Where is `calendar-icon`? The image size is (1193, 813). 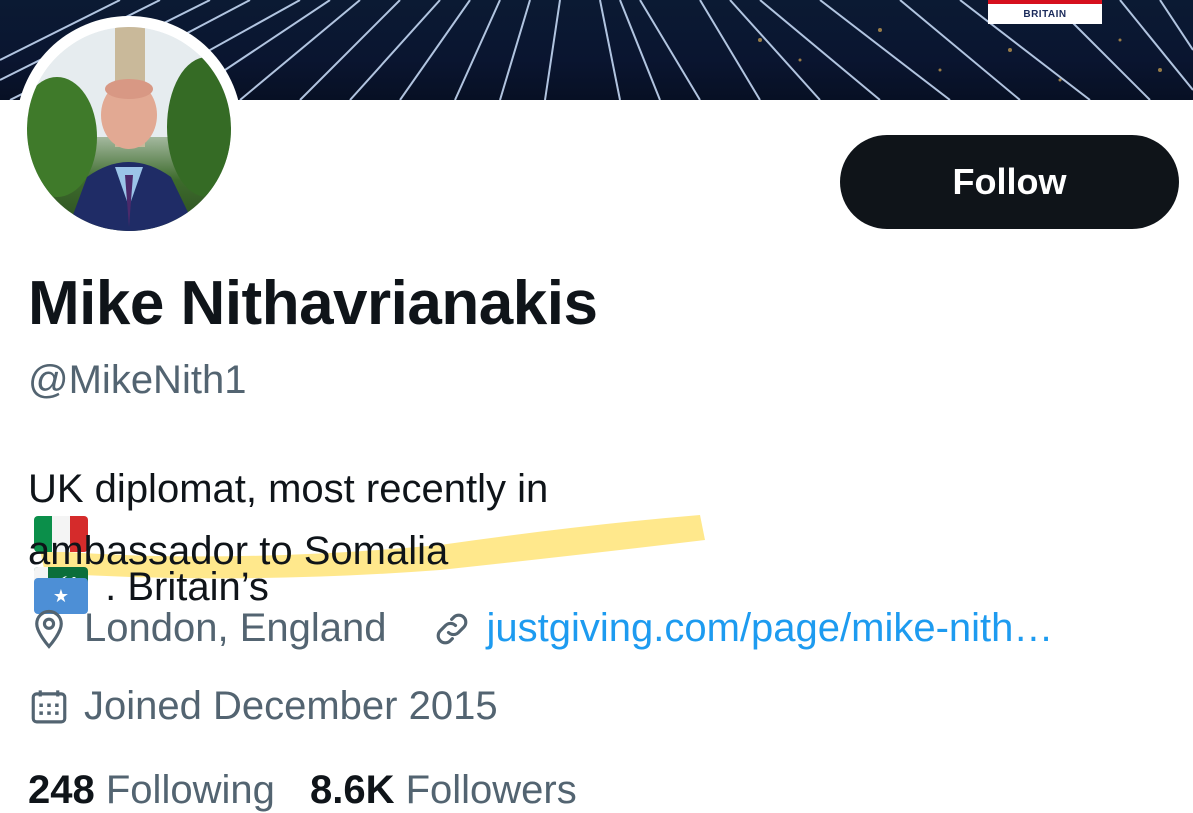 calendar-icon is located at coordinates (49, 706).